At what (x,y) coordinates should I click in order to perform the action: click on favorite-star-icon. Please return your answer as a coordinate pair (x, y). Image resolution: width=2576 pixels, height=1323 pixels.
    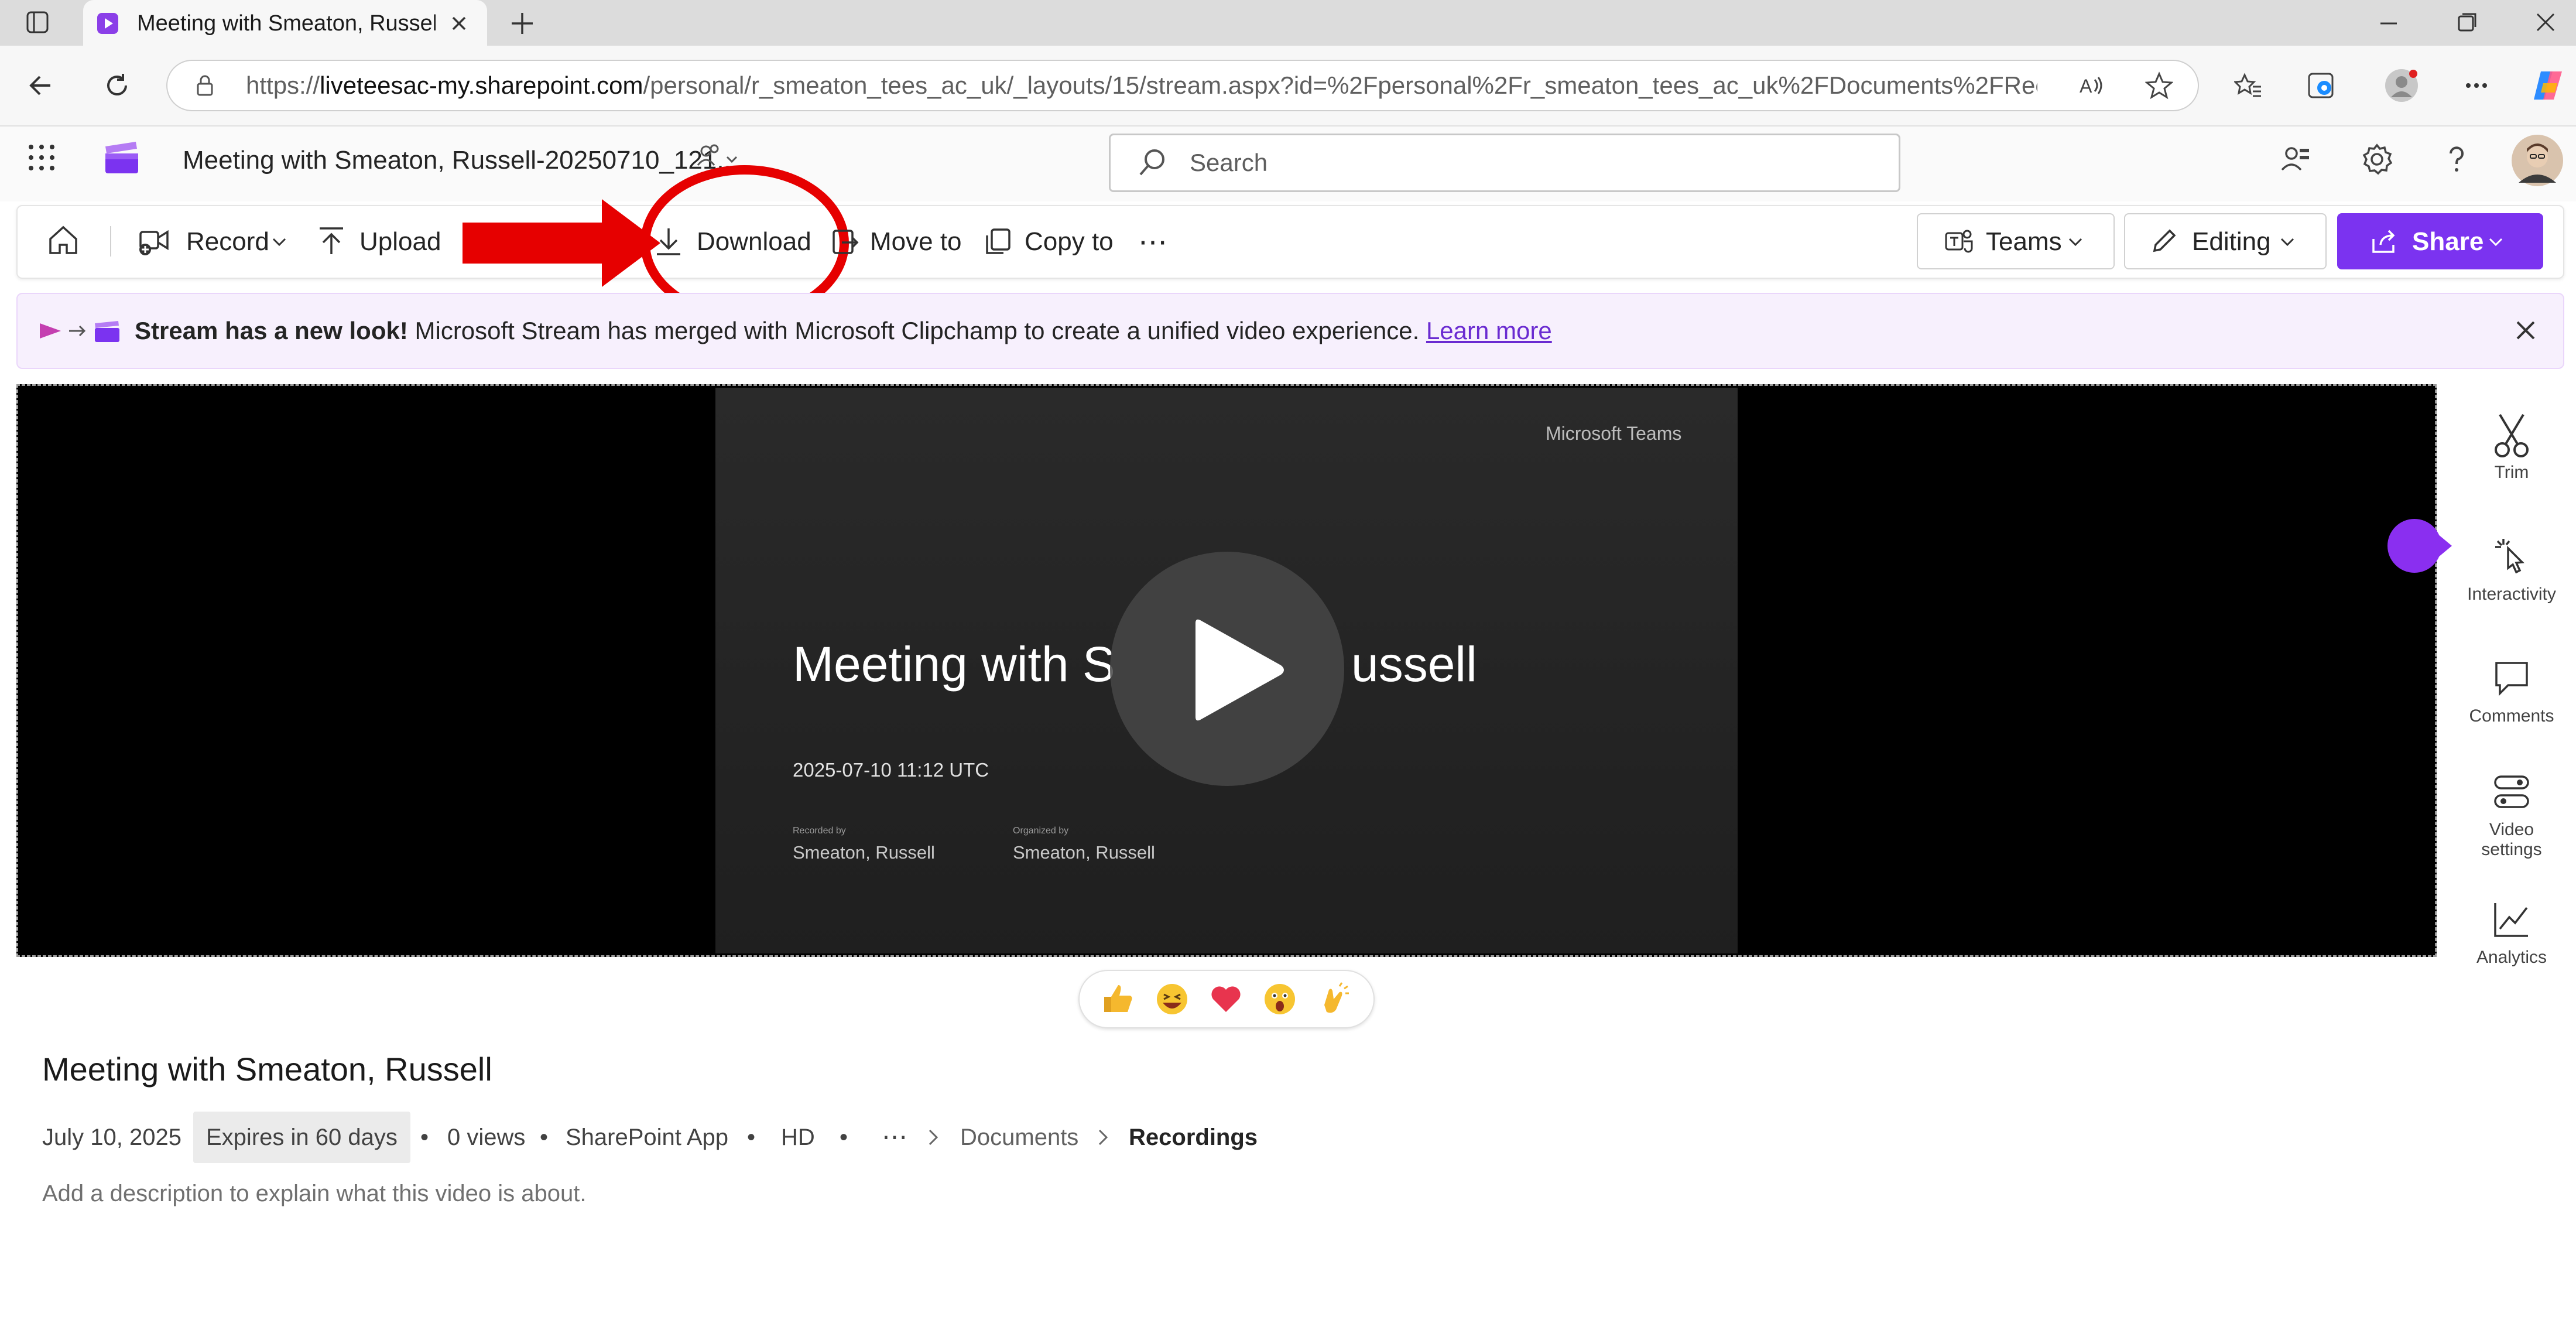
    Looking at the image, I should click on (2159, 85).